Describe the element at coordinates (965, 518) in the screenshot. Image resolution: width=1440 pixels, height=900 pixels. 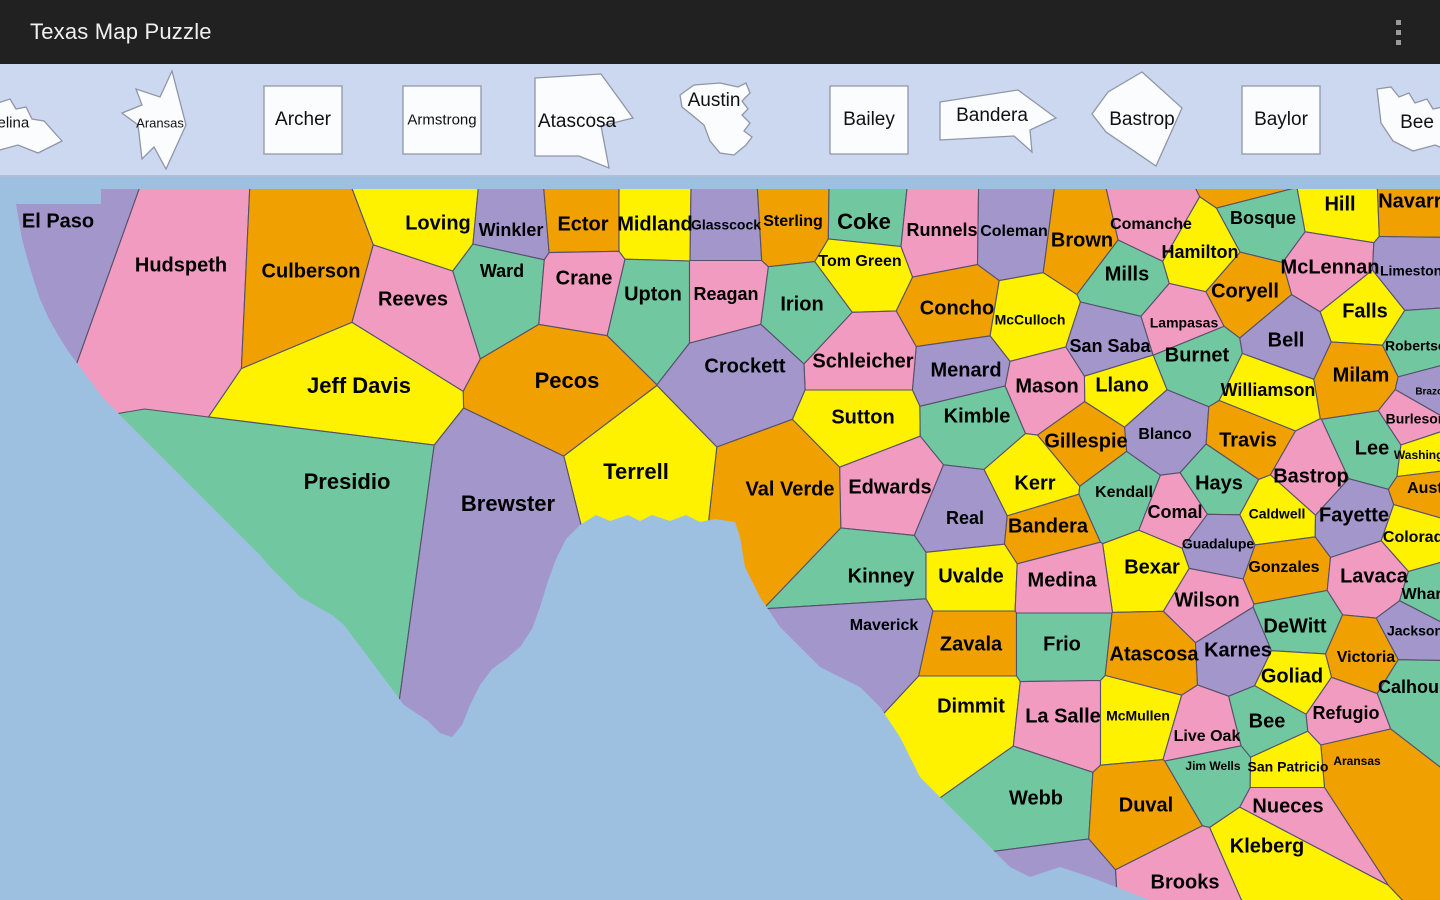
I see `county-label-real: Real` at that location.